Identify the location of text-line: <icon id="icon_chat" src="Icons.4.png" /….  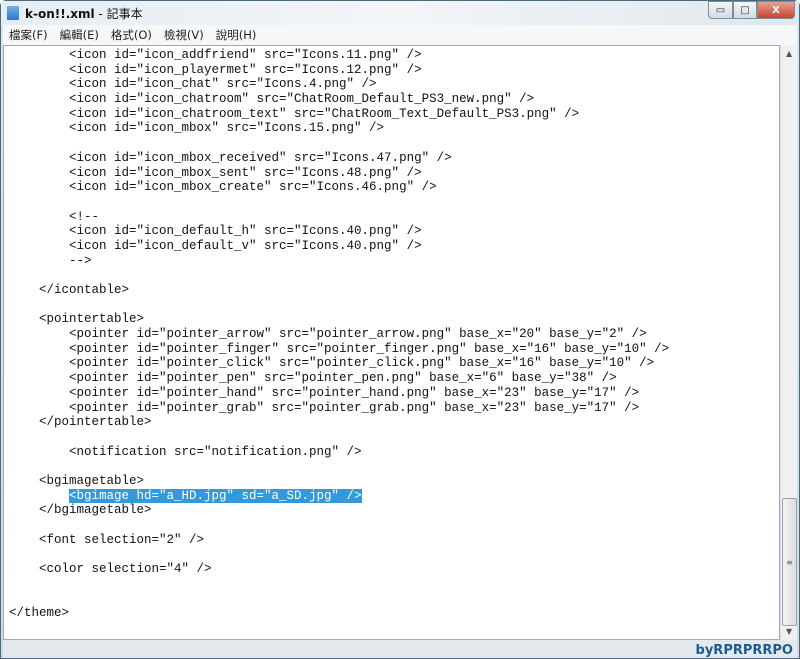
(339, 84).